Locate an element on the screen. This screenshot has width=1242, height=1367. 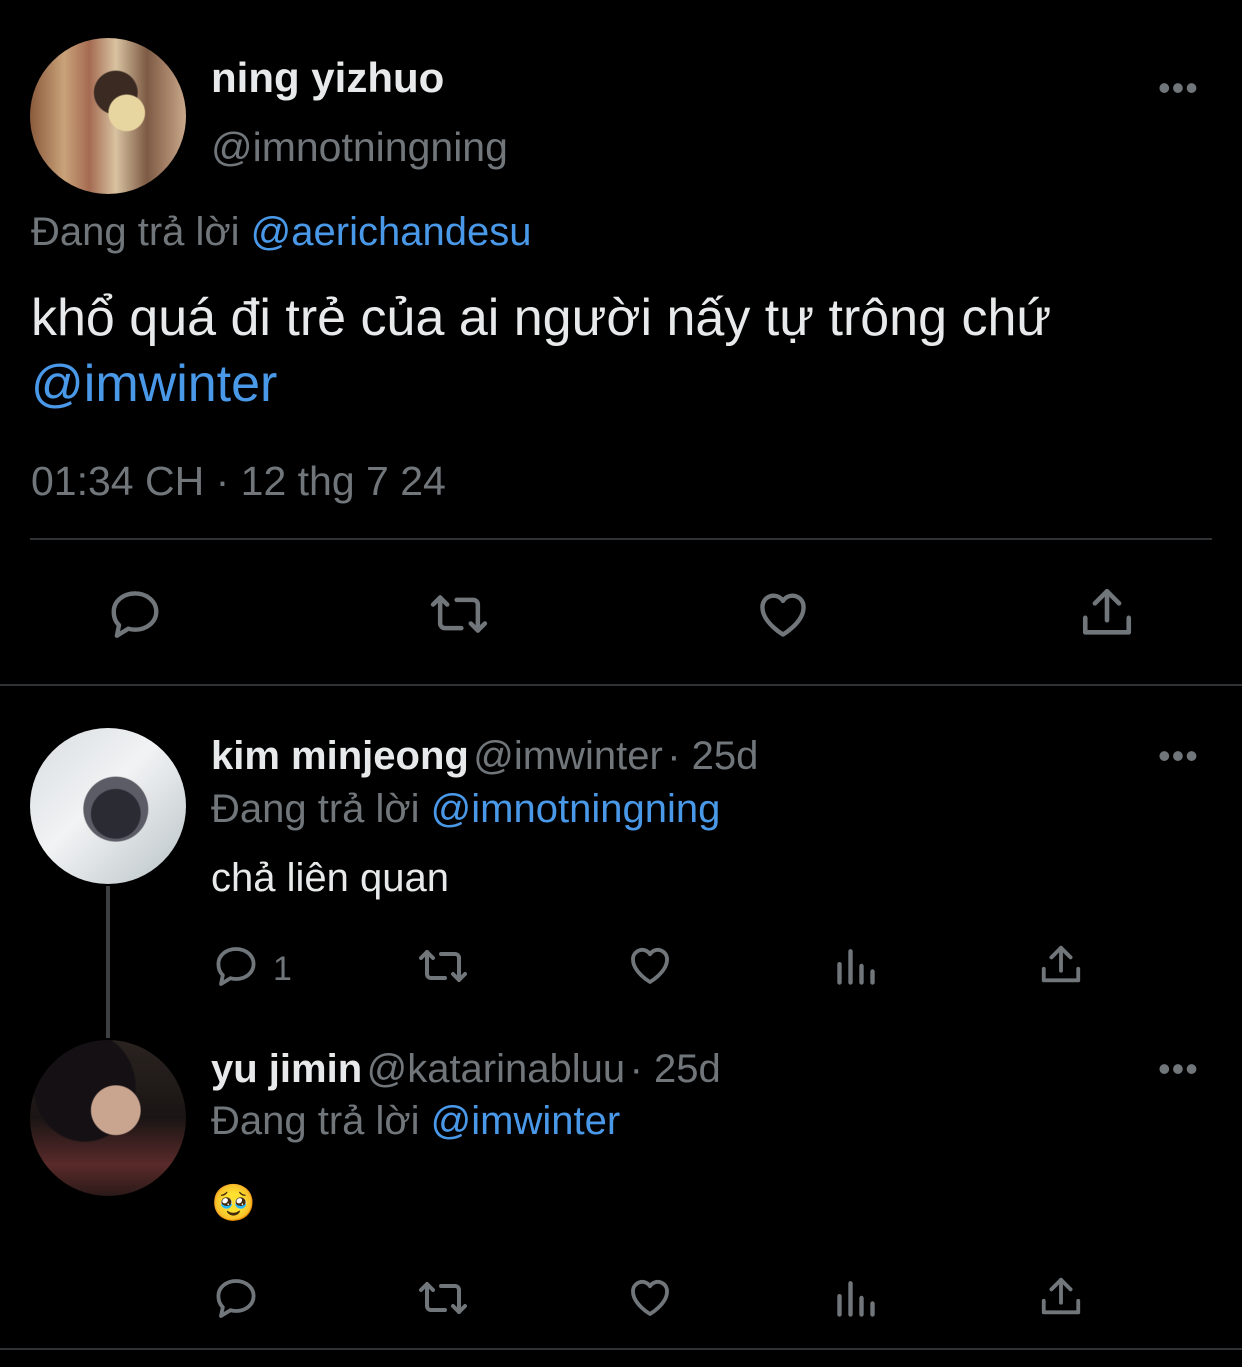
replying-to: Đang trả lời @imwinter is located at coordinates (415, 1121).